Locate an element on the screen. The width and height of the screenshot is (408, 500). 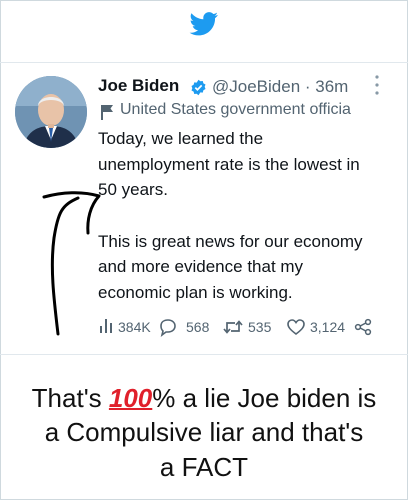
more-options-icon is located at coordinates (377, 85).